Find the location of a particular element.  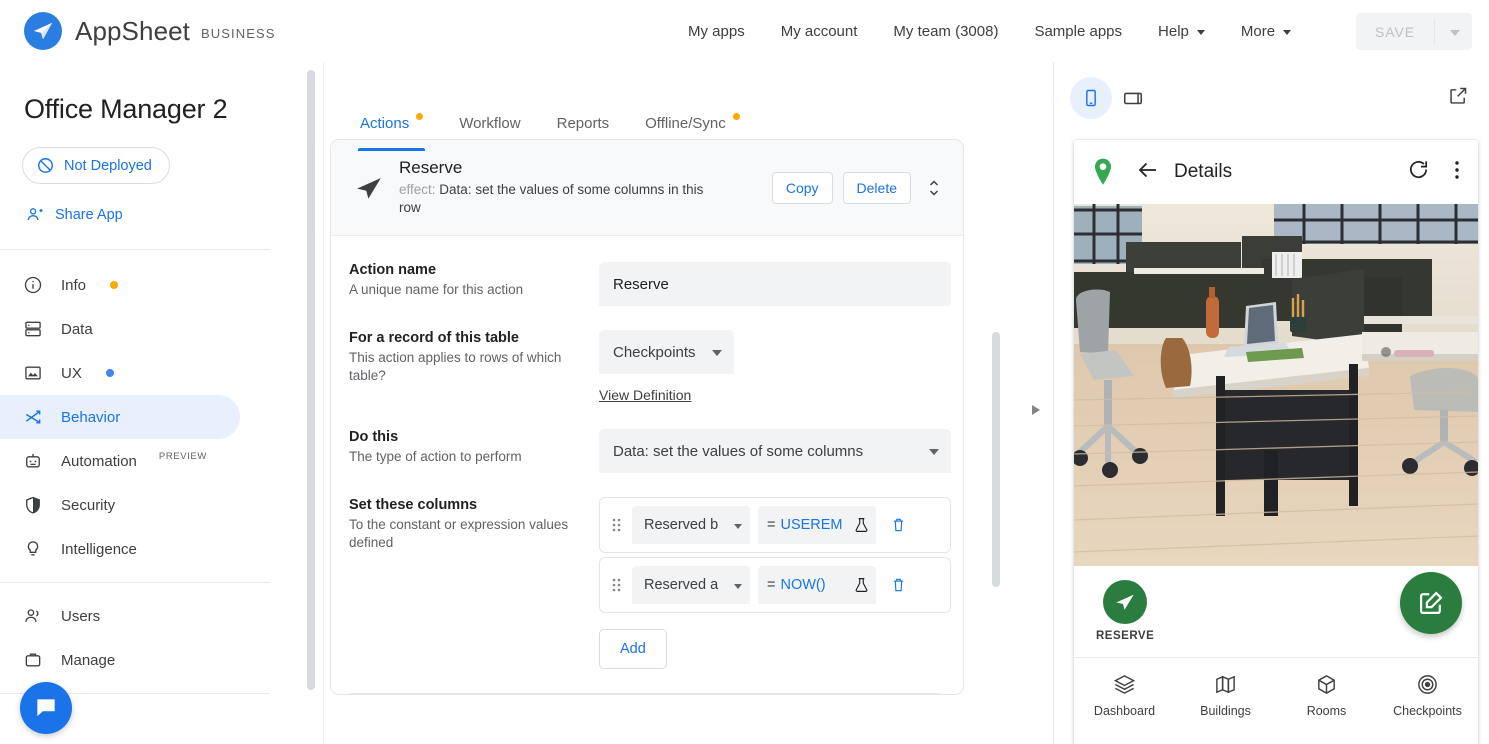

preview-nav-checkpoints: Checkpoints is located at coordinates (1427, 695).